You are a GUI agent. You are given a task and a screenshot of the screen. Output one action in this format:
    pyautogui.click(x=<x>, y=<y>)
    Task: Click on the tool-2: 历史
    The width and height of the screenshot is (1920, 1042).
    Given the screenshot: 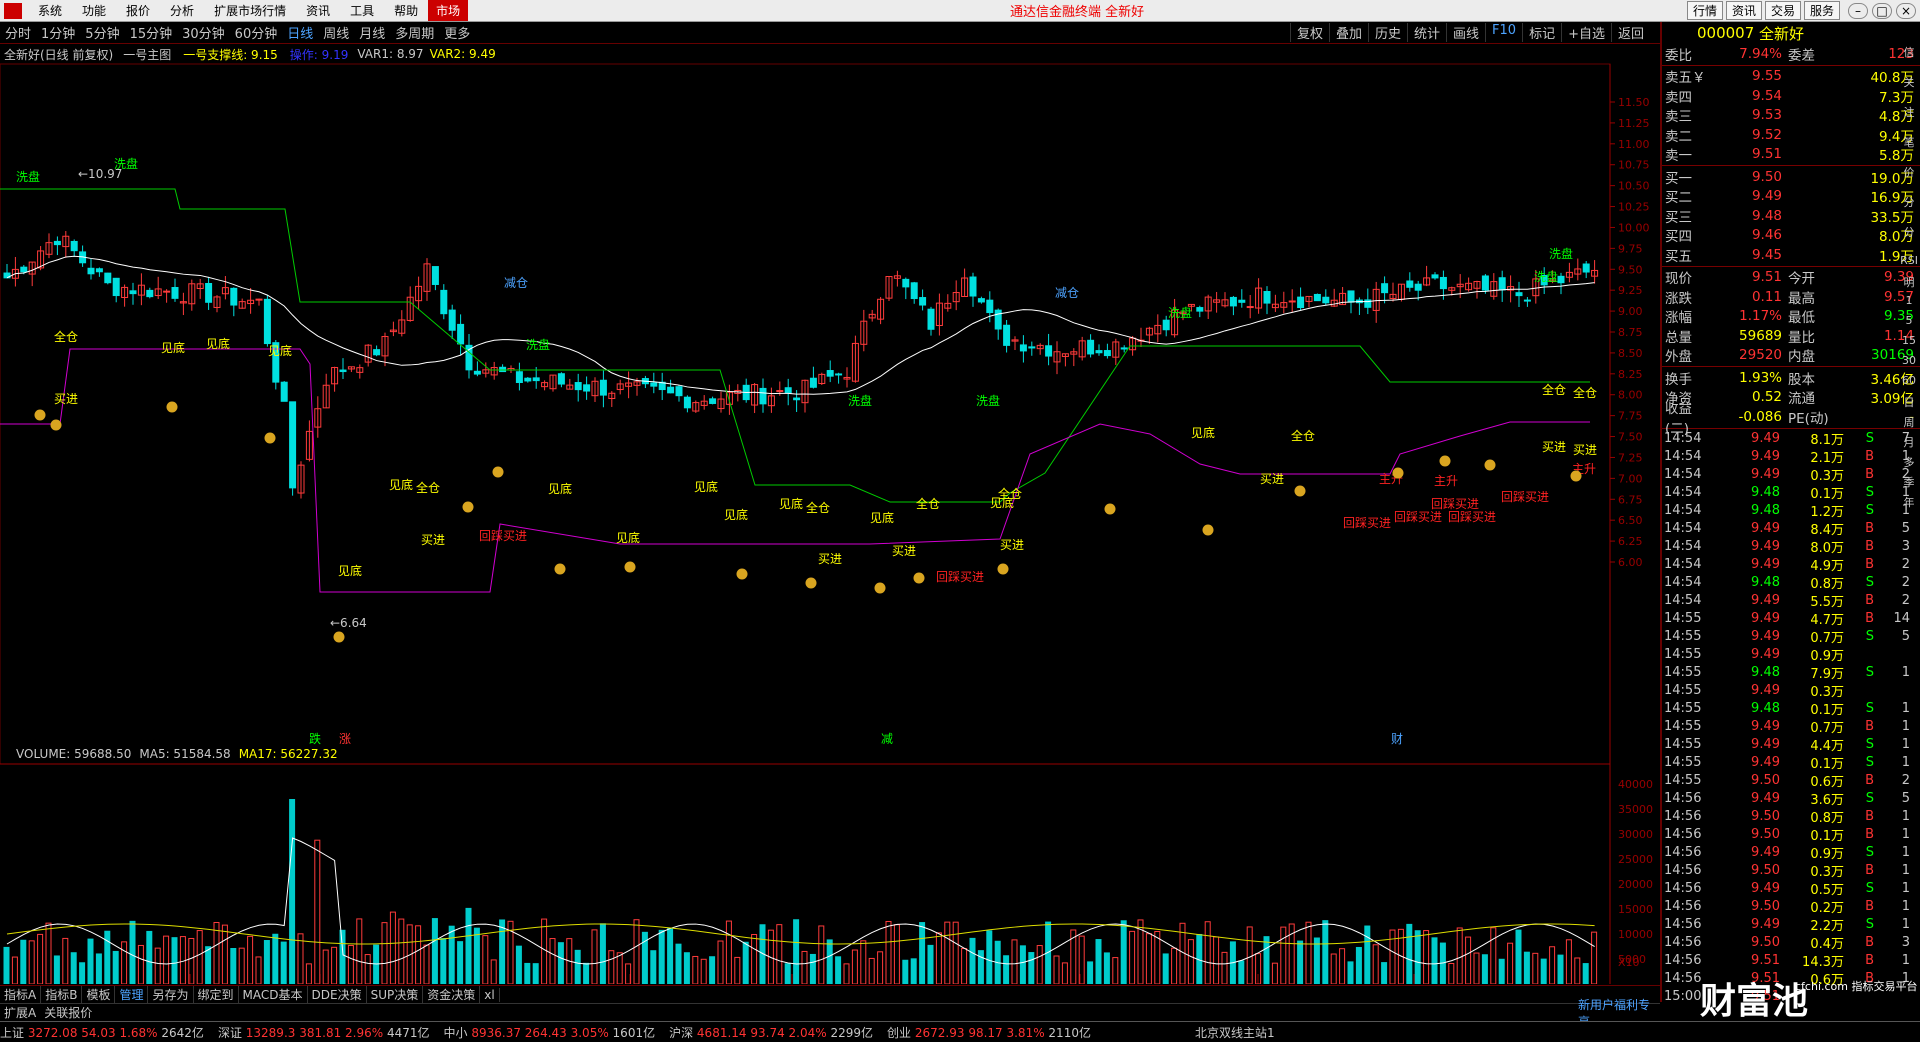 What is the action you would take?
    pyautogui.click(x=1387, y=32)
    